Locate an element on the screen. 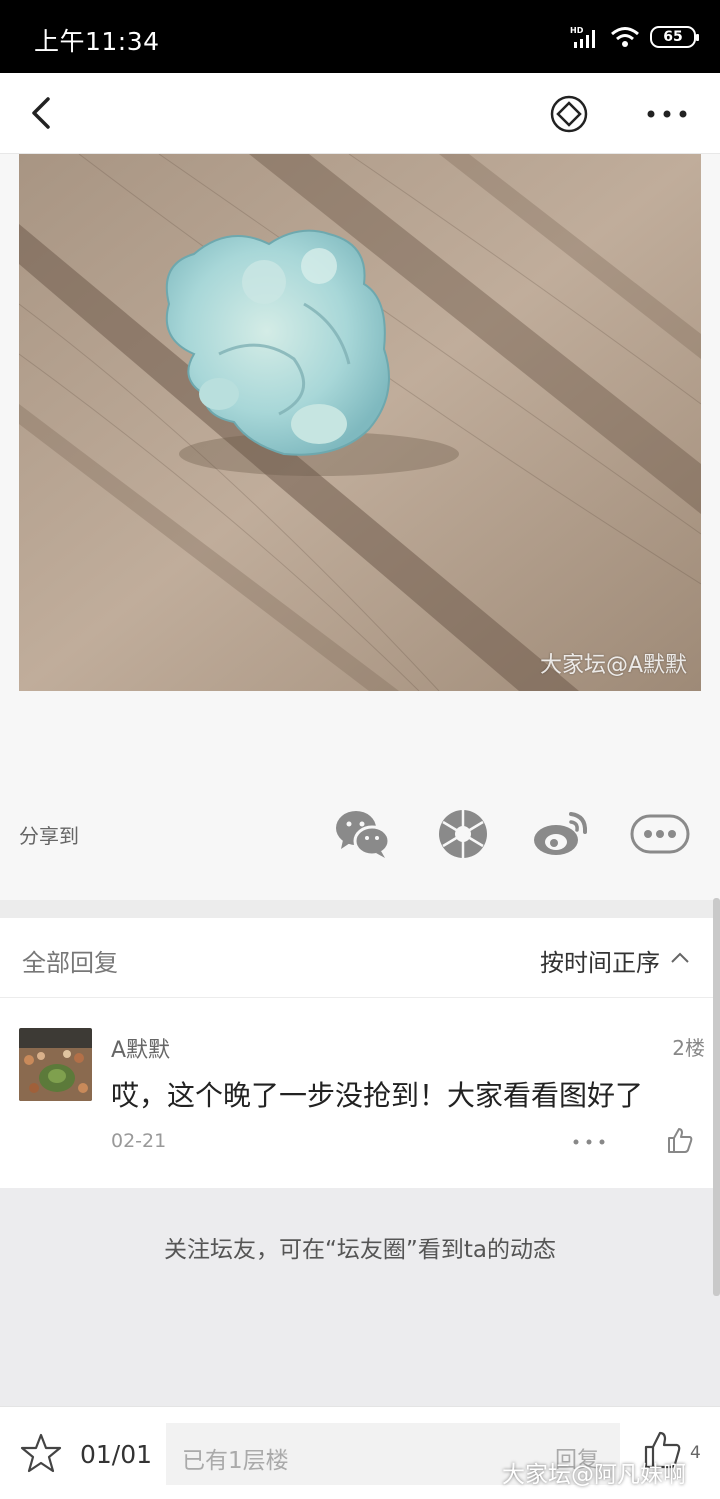 This screenshot has width=720, height=1499. comment-like-icon is located at coordinates (680, 1140).